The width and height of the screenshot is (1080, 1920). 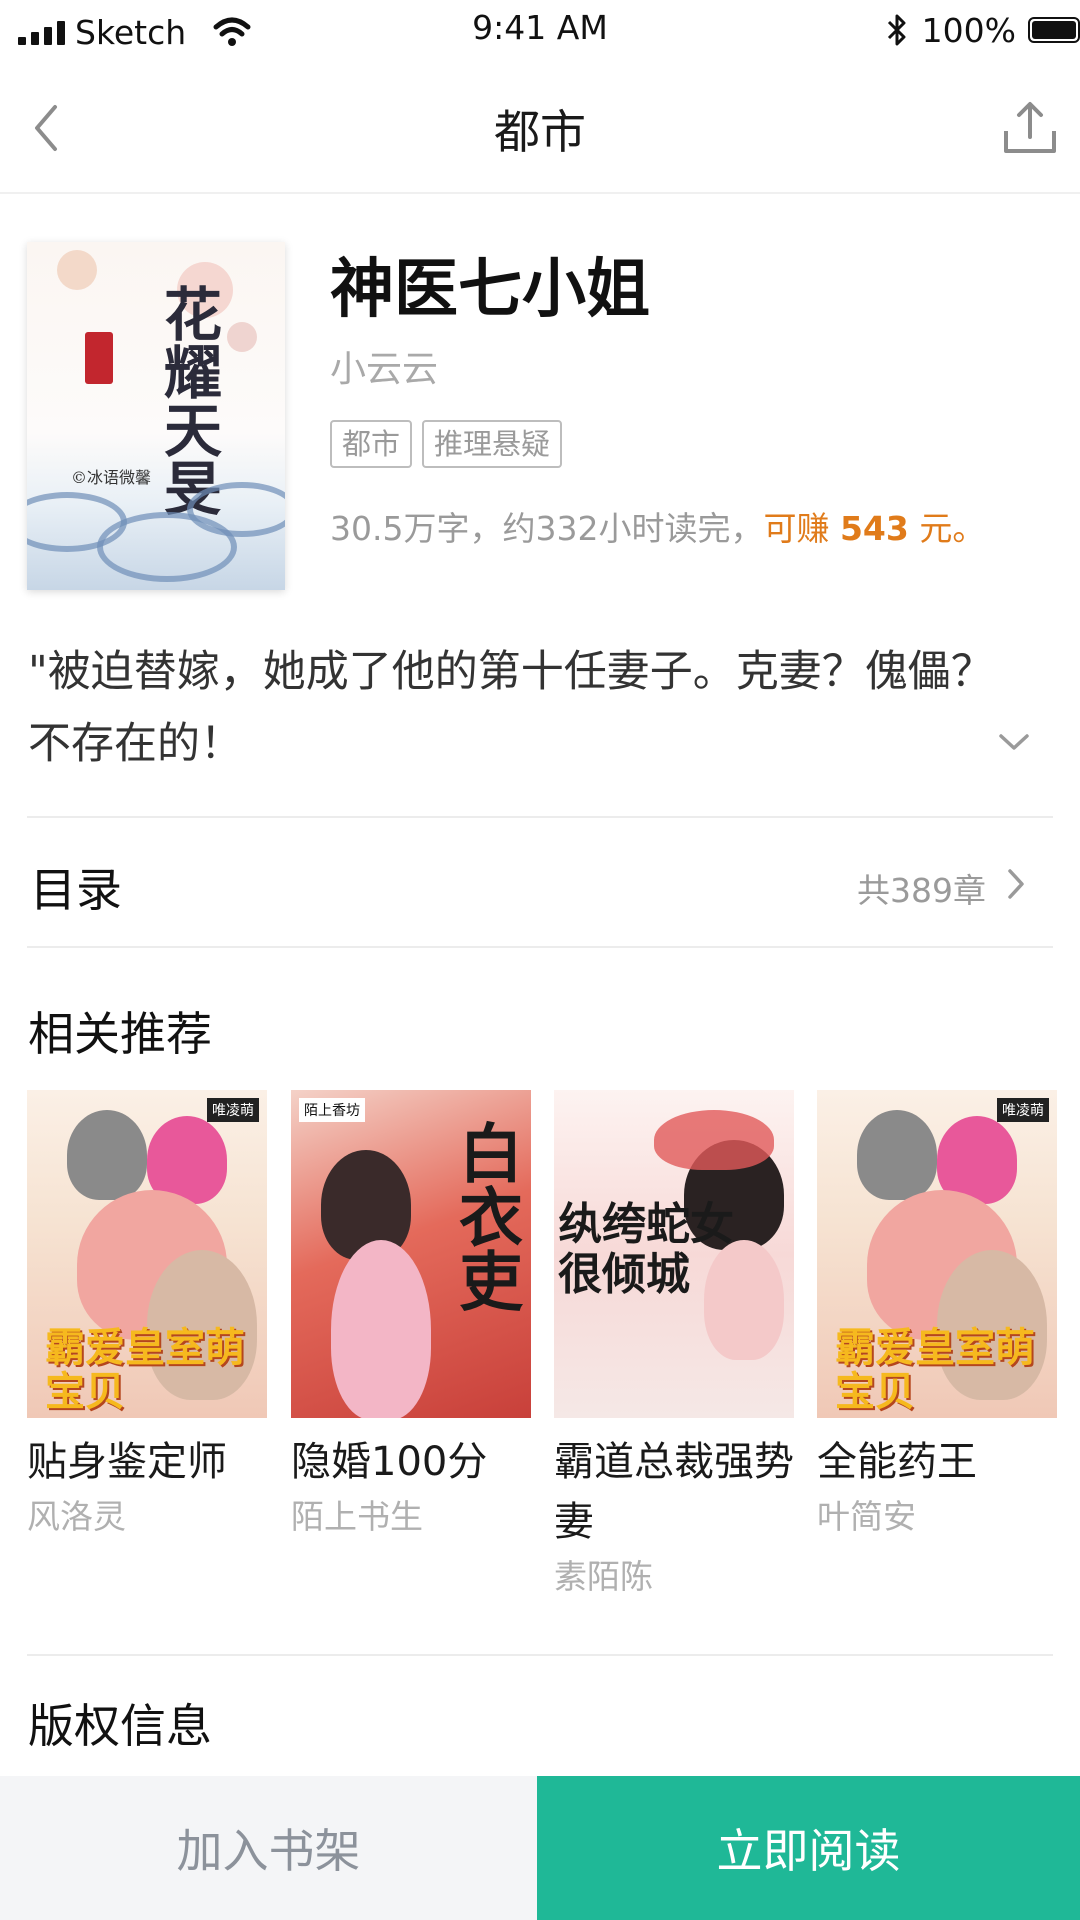 What do you see at coordinates (490, 290) in the screenshot?
I see `book-title: 神医七小姐` at bounding box center [490, 290].